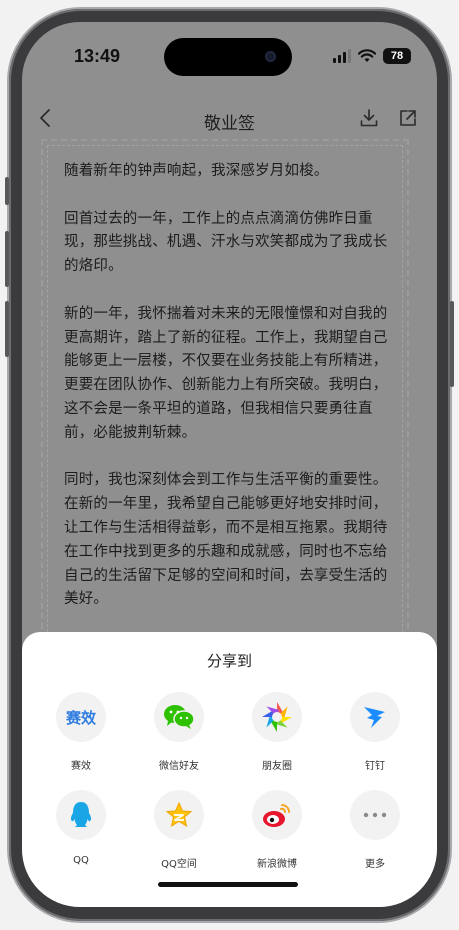 This screenshot has width=459, height=930. Describe the element at coordinates (229, 661) in the screenshot. I see `share-sheet-title: 分享到` at that location.